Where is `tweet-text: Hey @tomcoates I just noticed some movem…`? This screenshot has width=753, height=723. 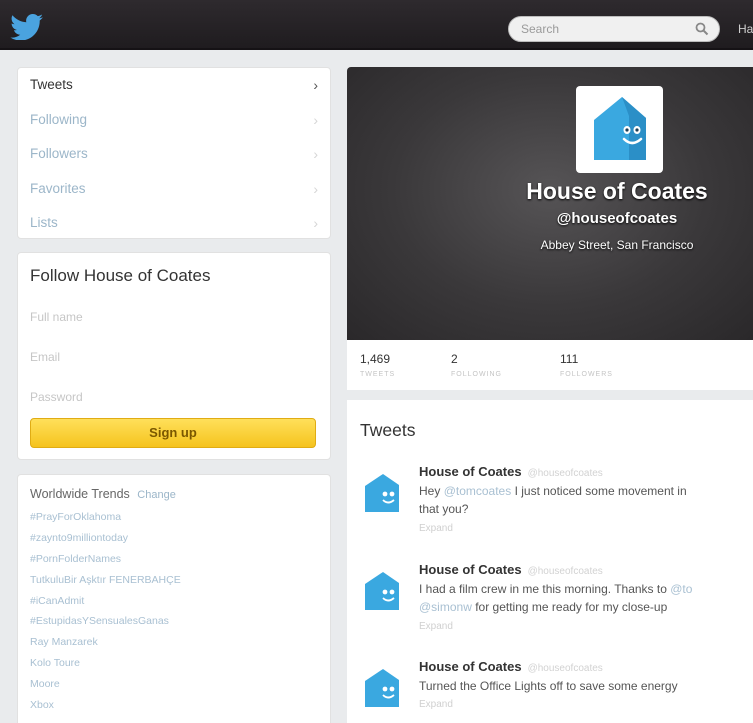 tweet-text: Hey @tomcoates I just noticed some movem… is located at coordinates (586, 500).